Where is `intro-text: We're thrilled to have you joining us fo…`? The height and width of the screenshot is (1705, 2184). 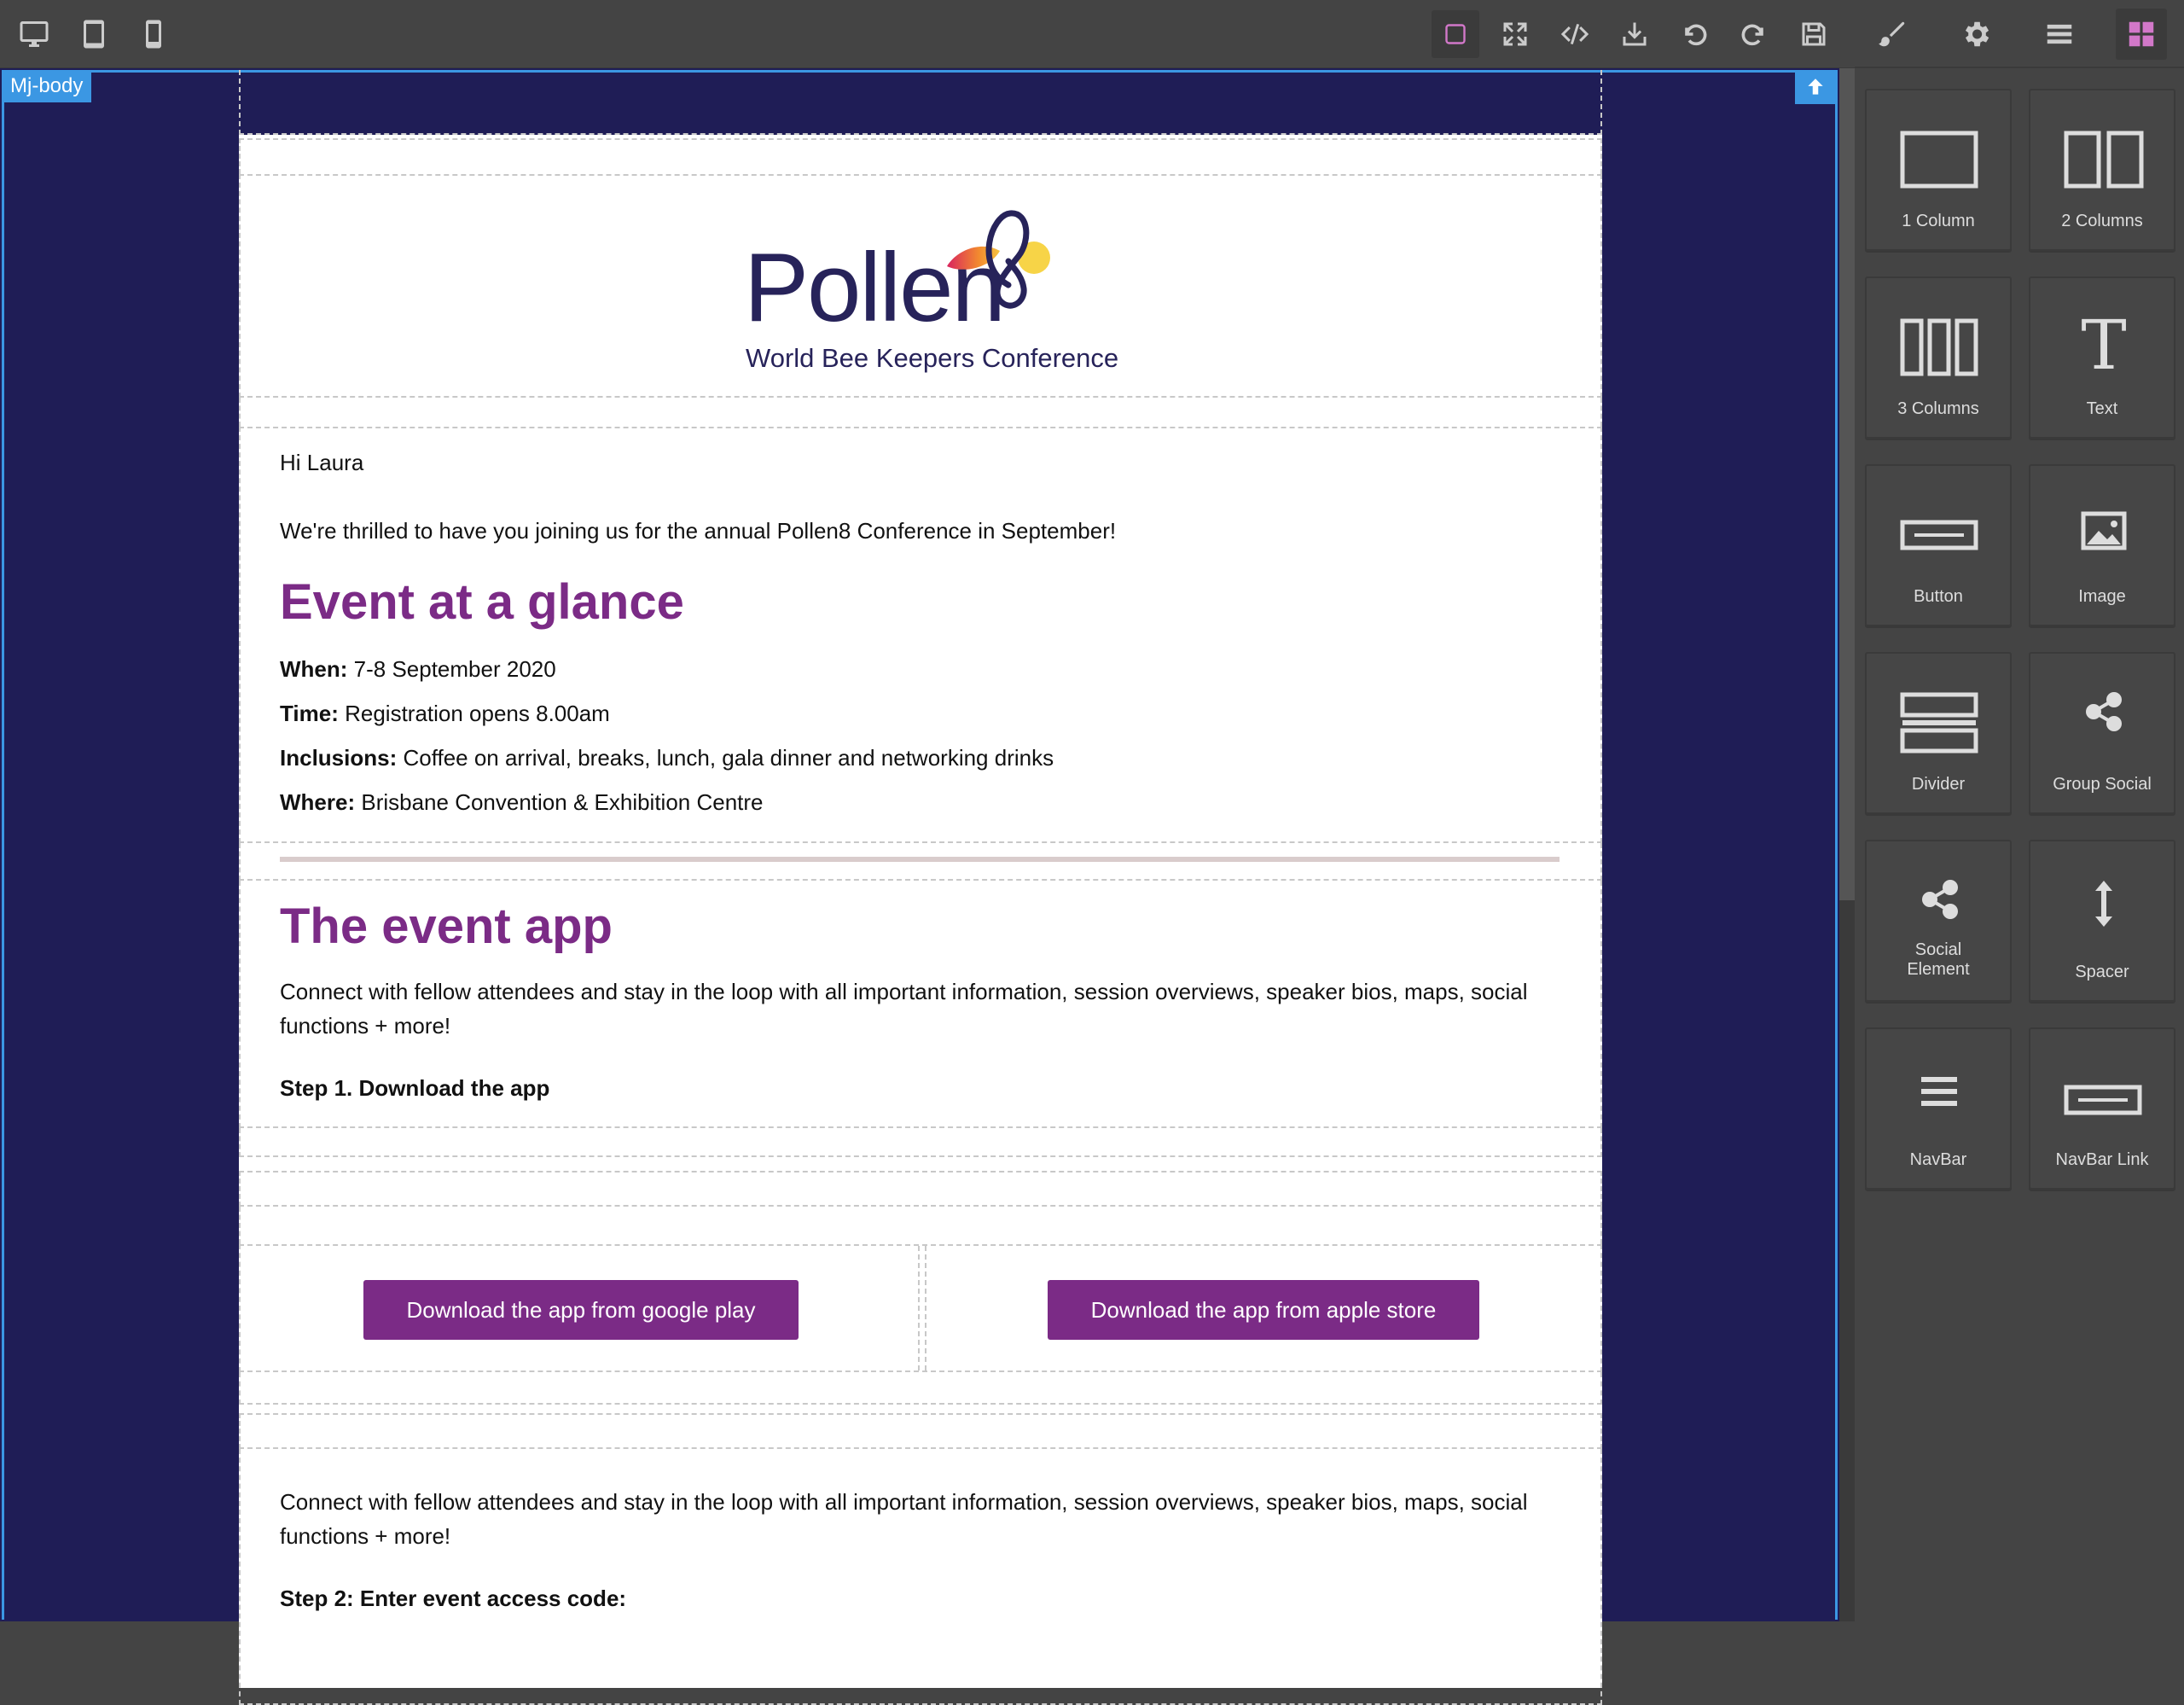 intro-text: We're thrilled to have you joining us fo… is located at coordinates (699, 531).